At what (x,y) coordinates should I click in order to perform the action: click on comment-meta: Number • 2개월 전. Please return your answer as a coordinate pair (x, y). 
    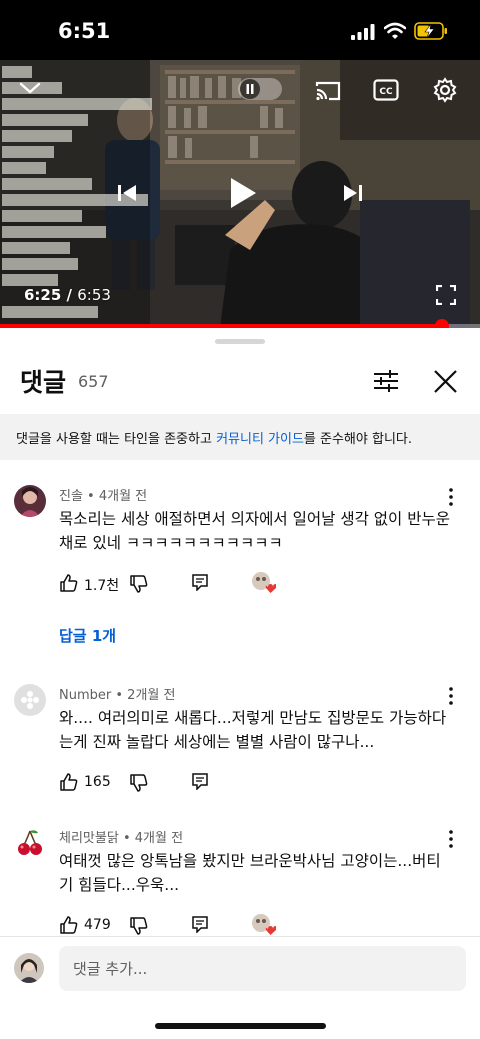
    Looking at the image, I should click on (117, 693).